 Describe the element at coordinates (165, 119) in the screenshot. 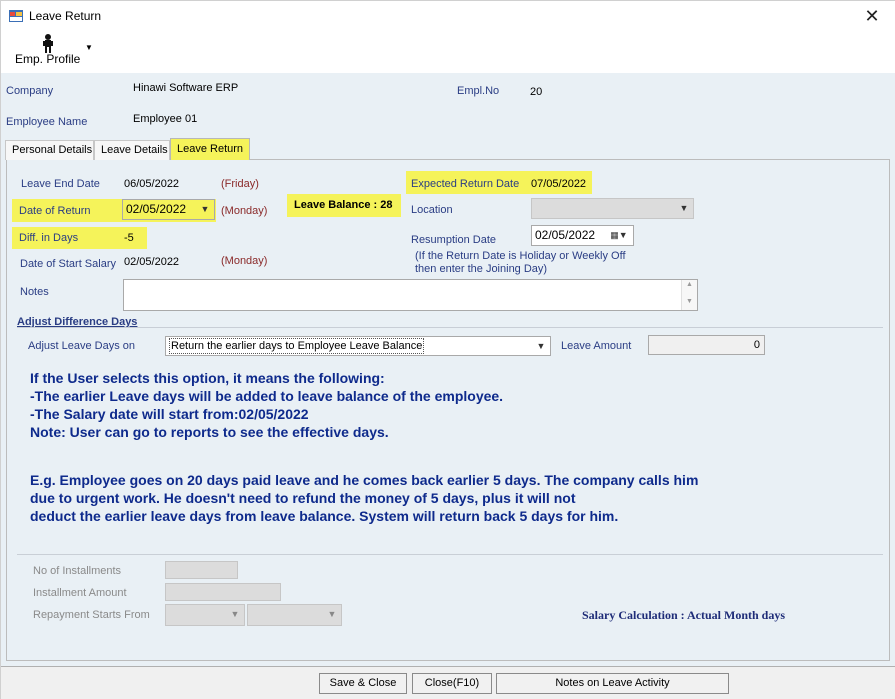

I see `employee-name-value: Employee 01` at that location.